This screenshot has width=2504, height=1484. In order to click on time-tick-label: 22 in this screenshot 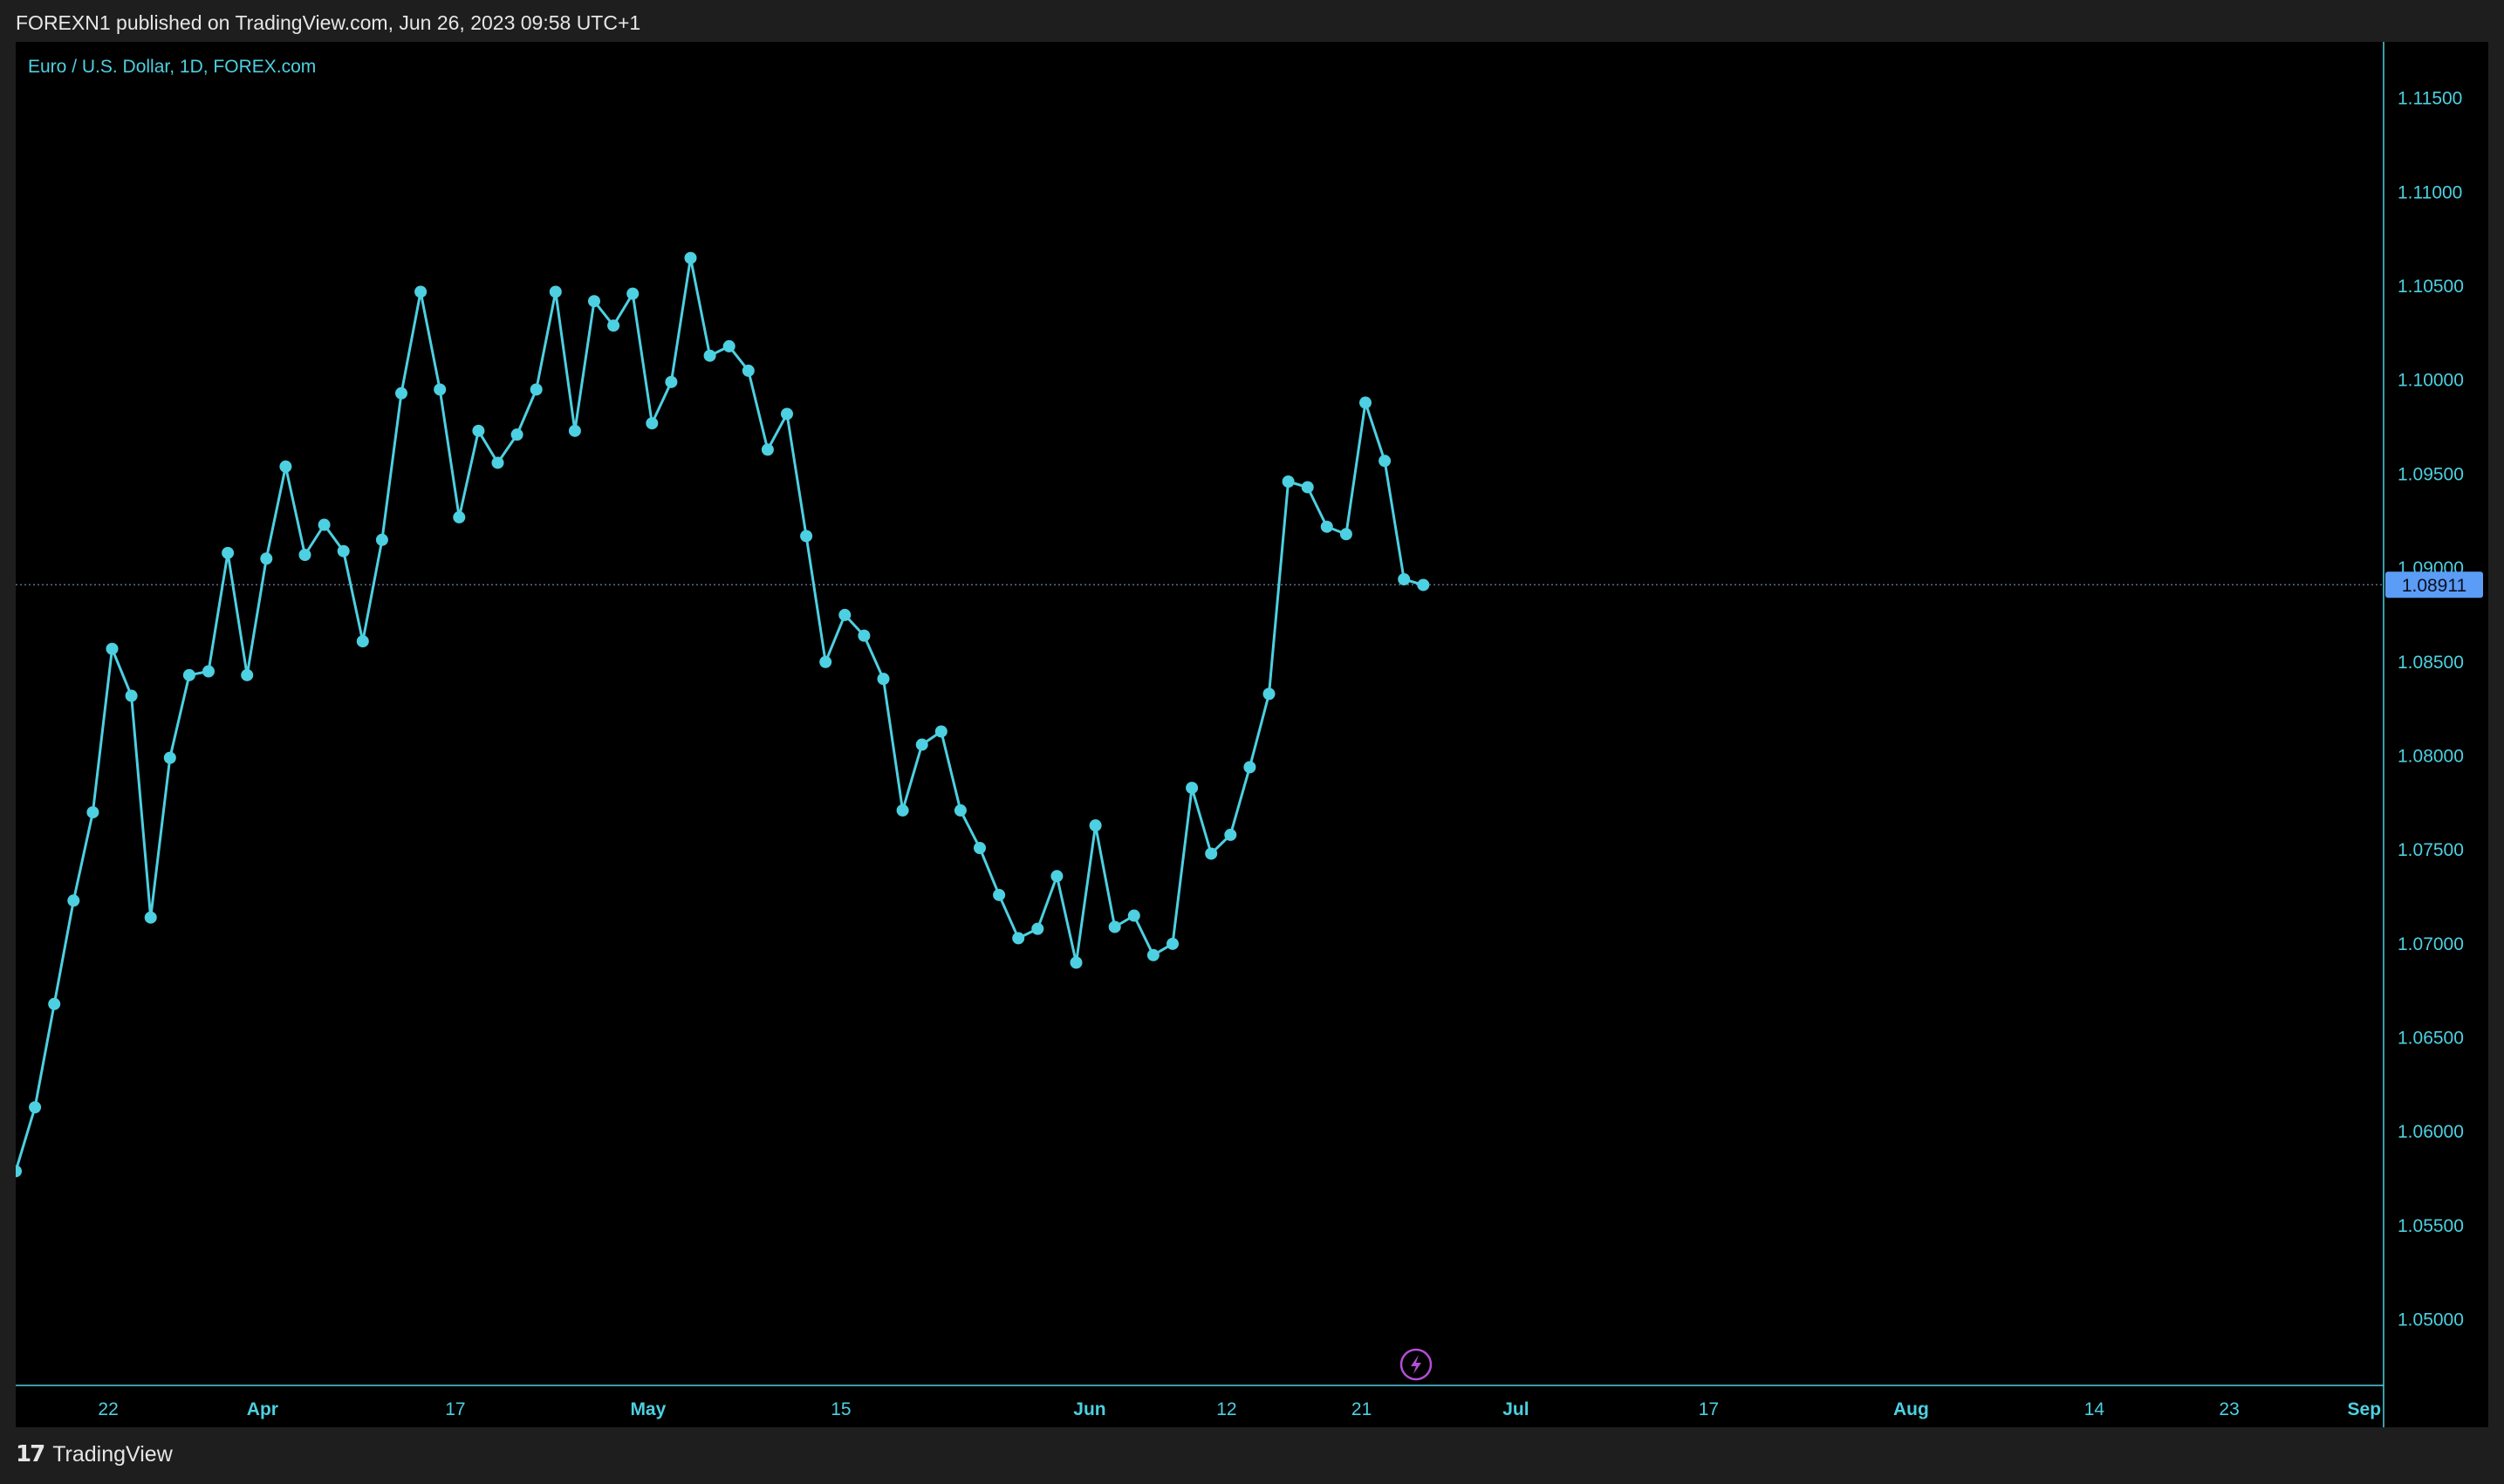, I will do `click(108, 1409)`.